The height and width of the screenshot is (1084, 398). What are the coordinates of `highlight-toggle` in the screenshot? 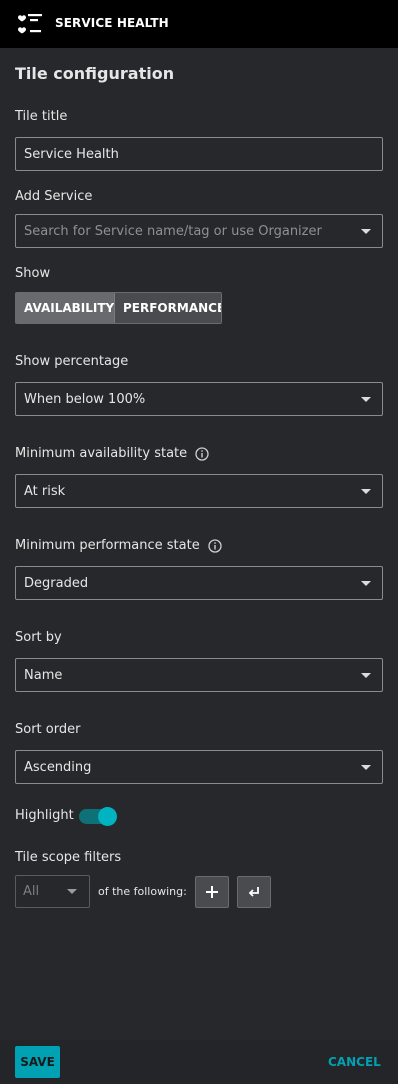 It's located at (99, 816).